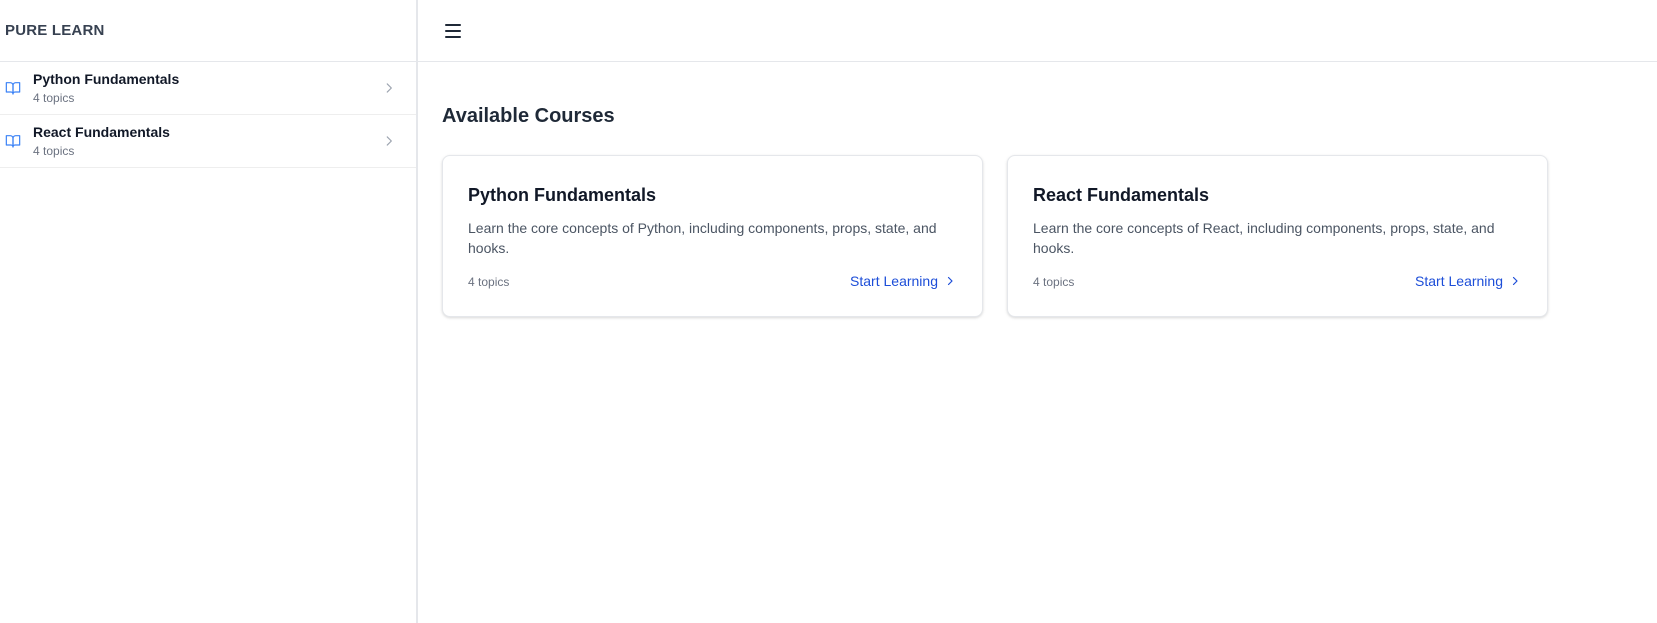 This screenshot has width=1657, height=623. What do you see at coordinates (1037, 31) in the screenshot?
I see `top-bar` at bounding box center [1037, 31].